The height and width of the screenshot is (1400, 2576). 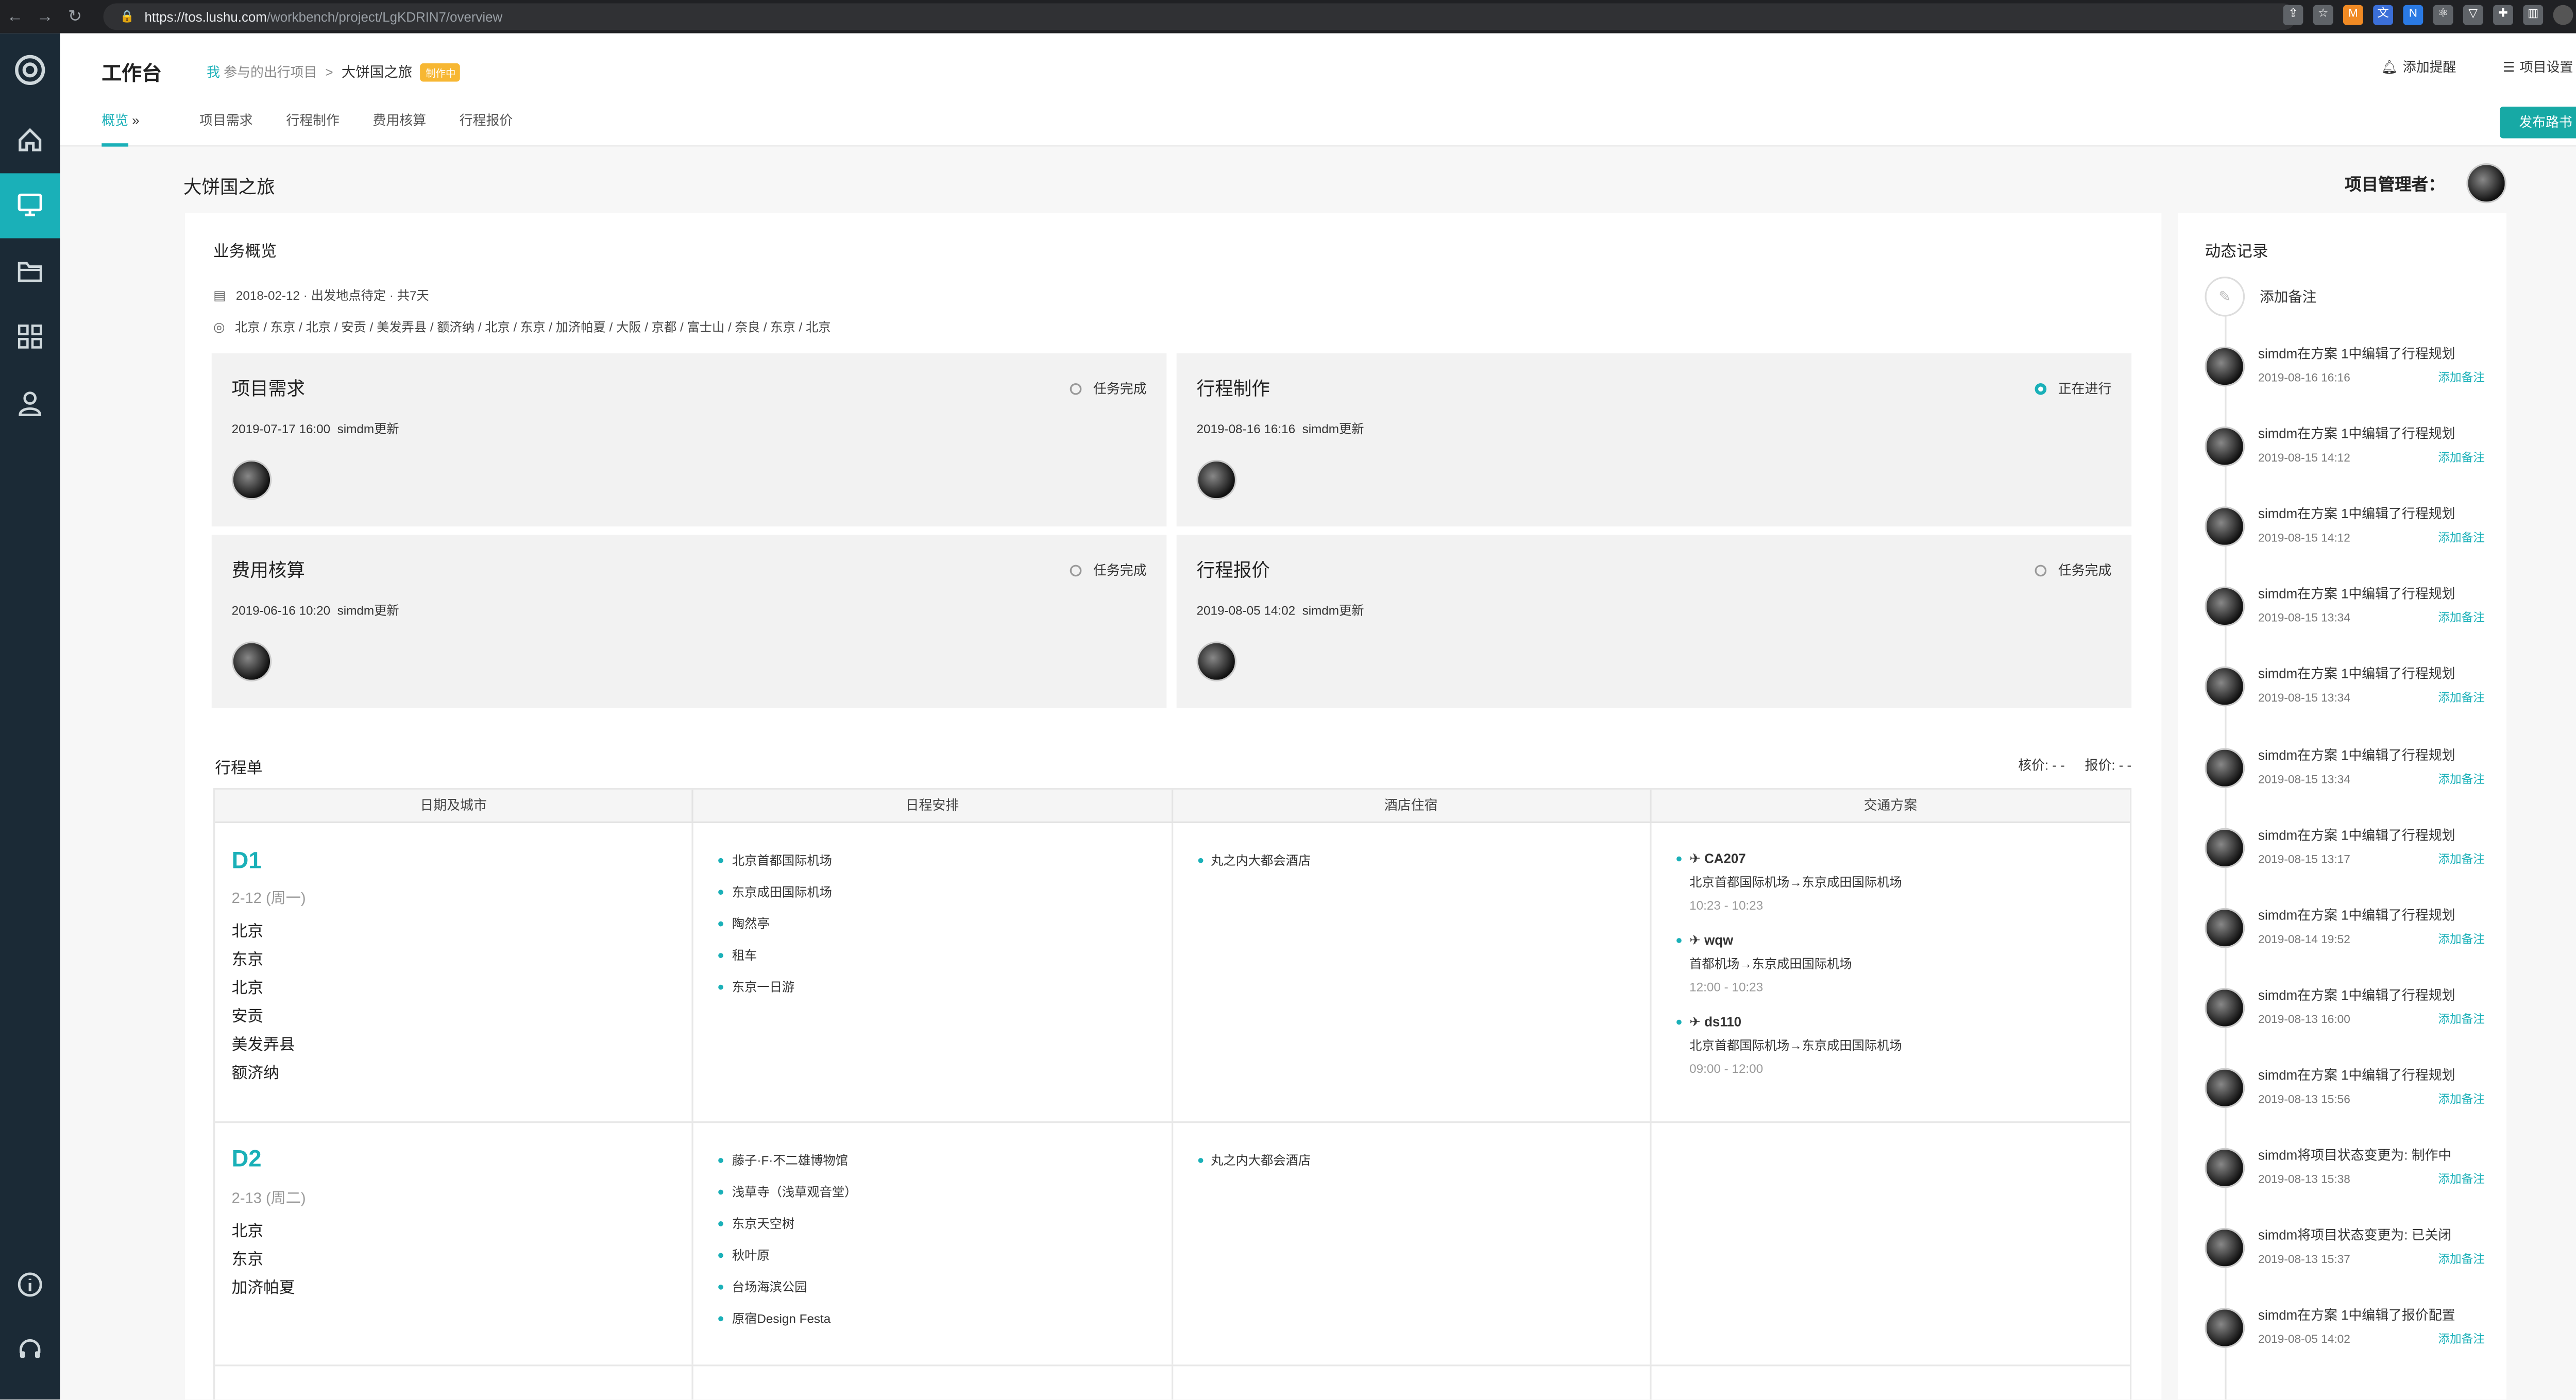 I want to click on transport-item: ✈ ds110 北京首都国际机场→东京成田国际机场 09:00 - 12:00, so click(x=1789, y=1046).